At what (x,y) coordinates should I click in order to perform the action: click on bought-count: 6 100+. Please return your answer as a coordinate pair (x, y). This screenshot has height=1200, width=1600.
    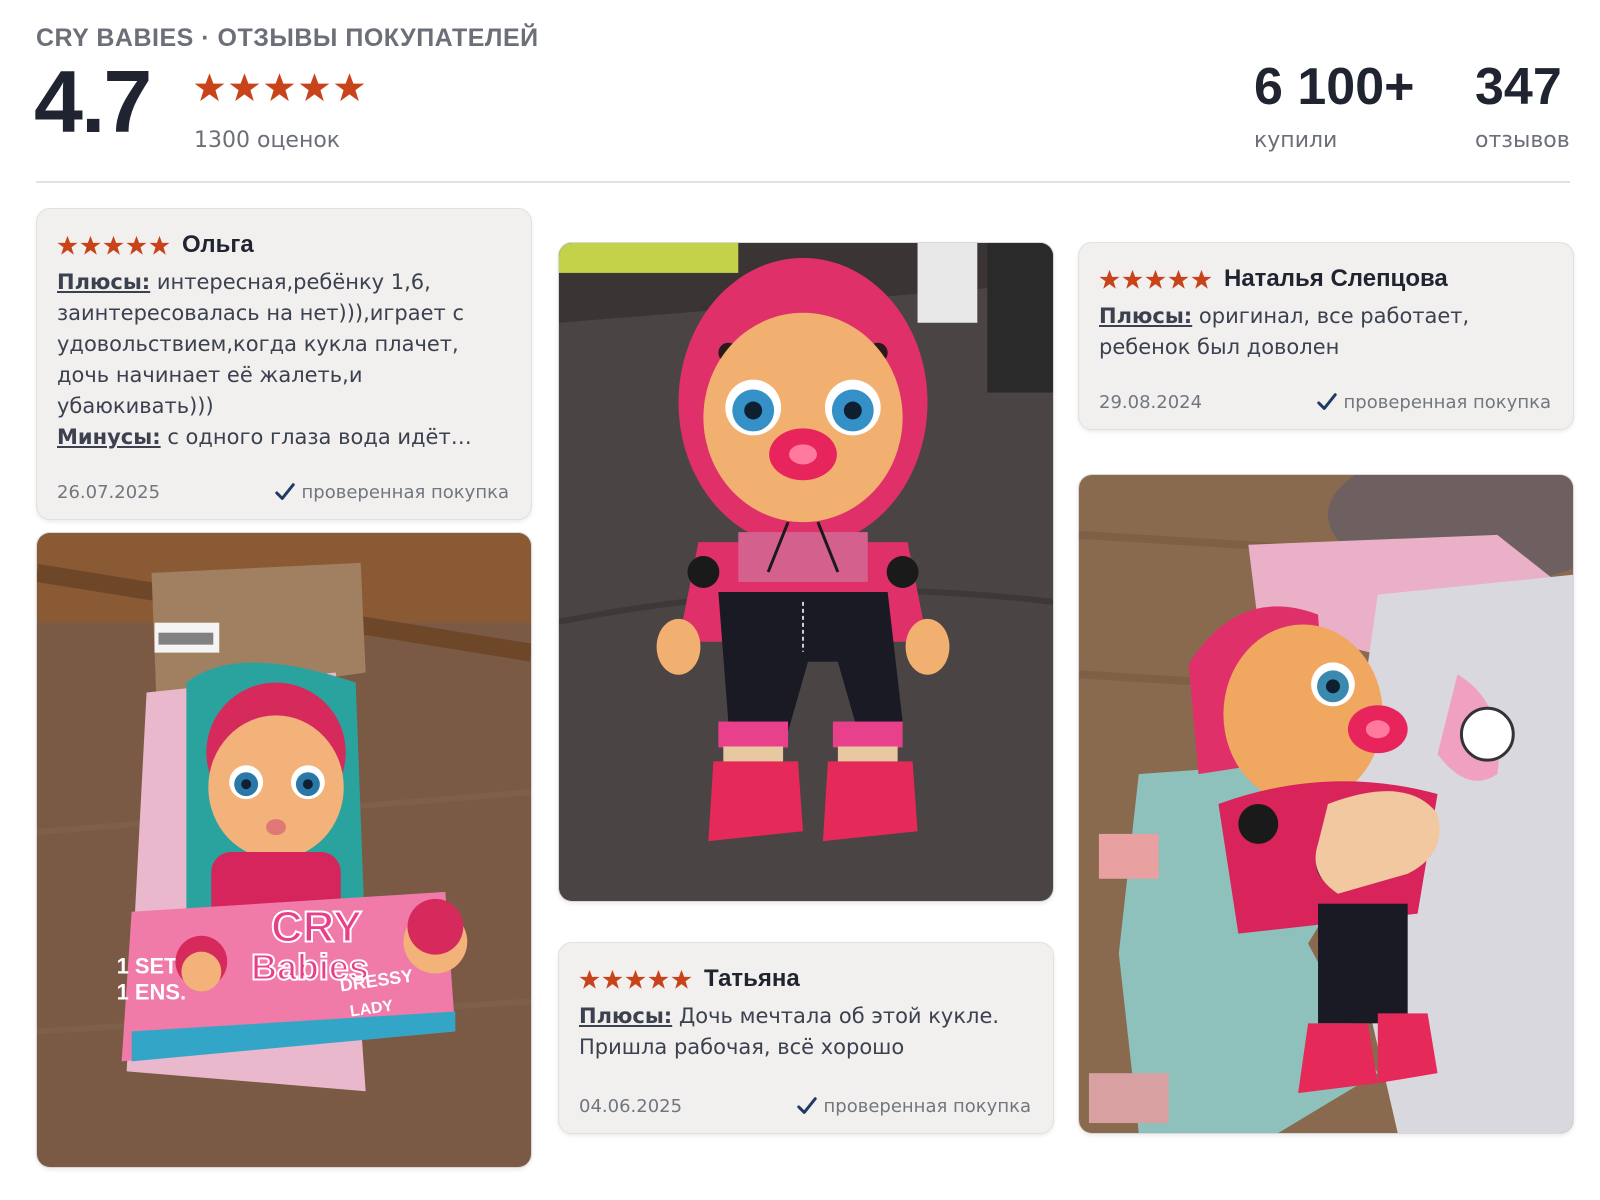
    Looking at the image, I should click on (1334, 87).